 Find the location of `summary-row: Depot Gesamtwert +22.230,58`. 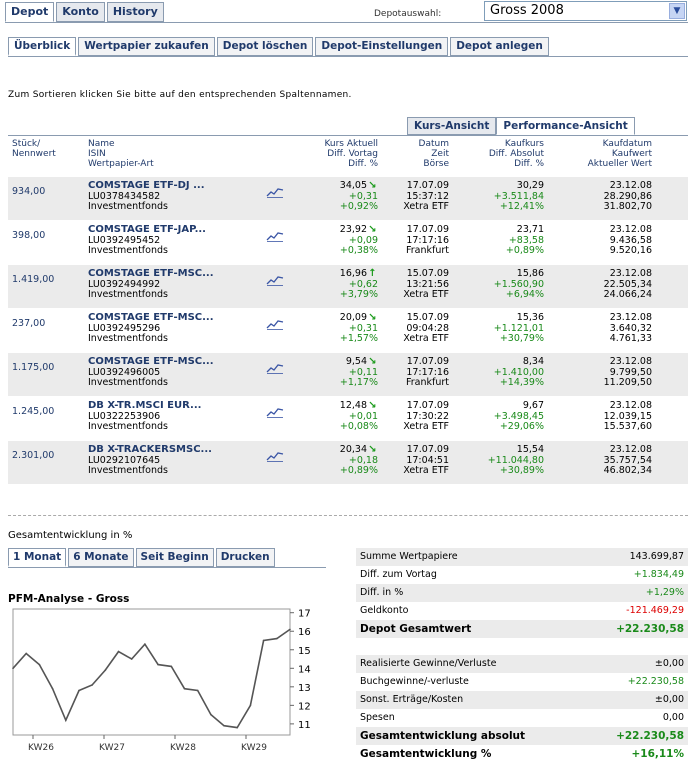

summary-row: Depot Gesamtwert +22.230,58 is located at coordinates (522, 629).